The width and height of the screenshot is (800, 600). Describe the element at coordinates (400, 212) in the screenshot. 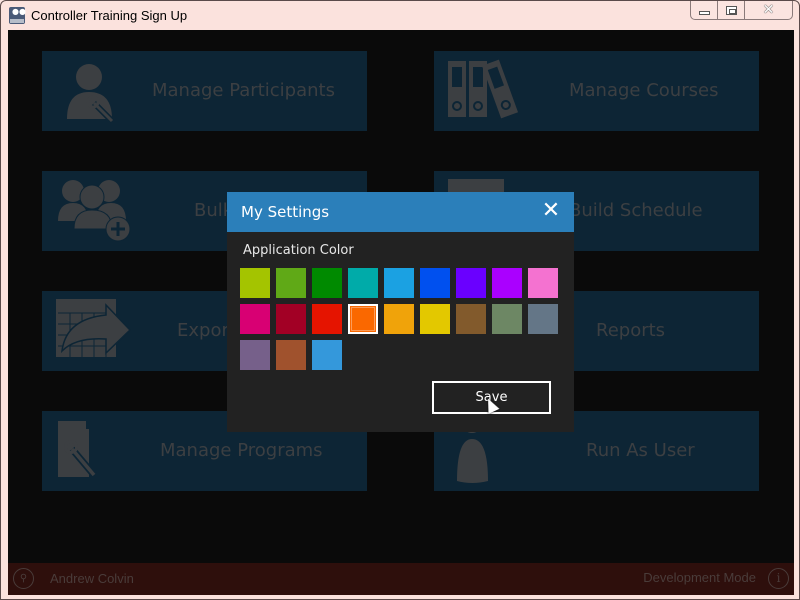

I see `dialog-header: My Settings ✕` at that location.